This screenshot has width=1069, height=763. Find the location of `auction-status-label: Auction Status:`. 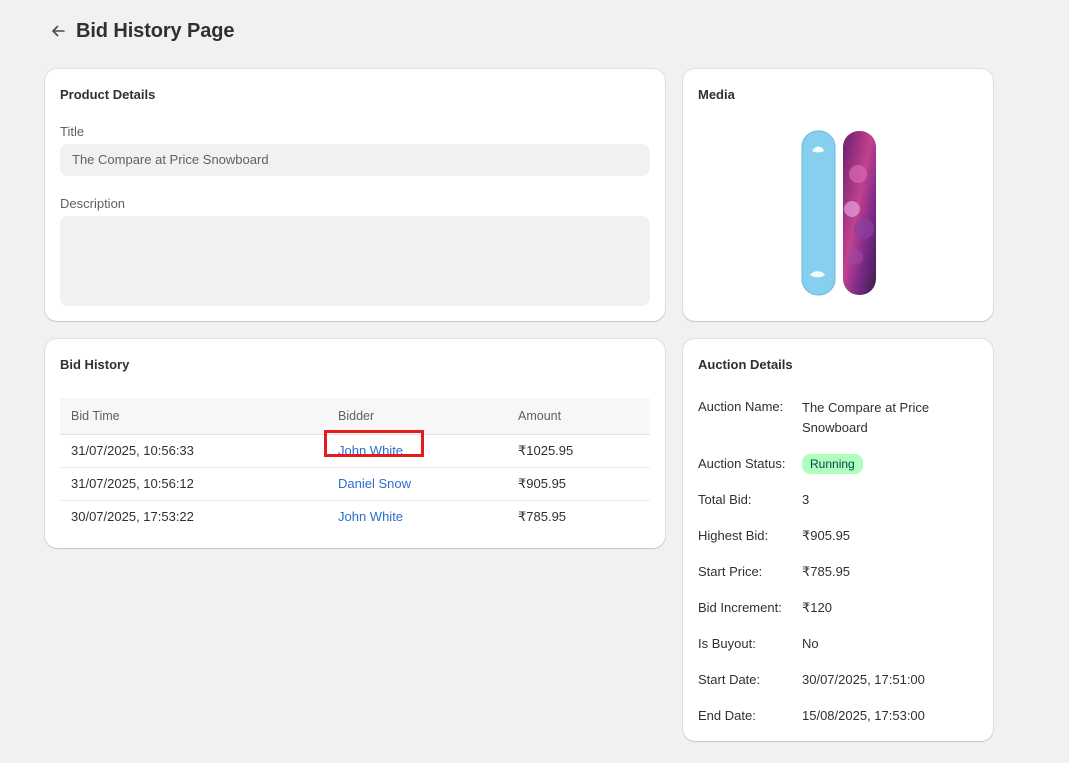

auction-status-label: Auction Status: is located at coordinates (742, 463).